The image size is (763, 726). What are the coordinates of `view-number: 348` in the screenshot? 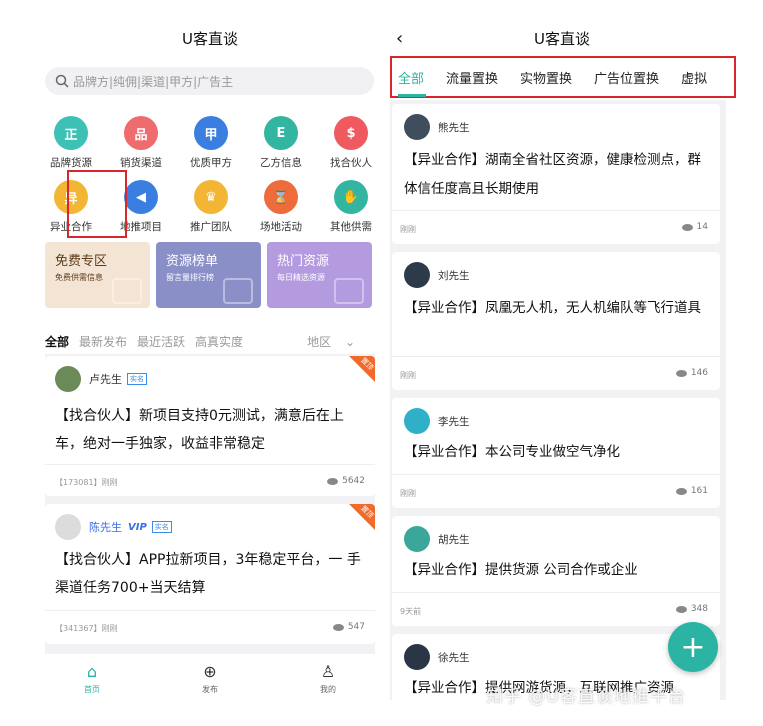 It's located at (699, 609).